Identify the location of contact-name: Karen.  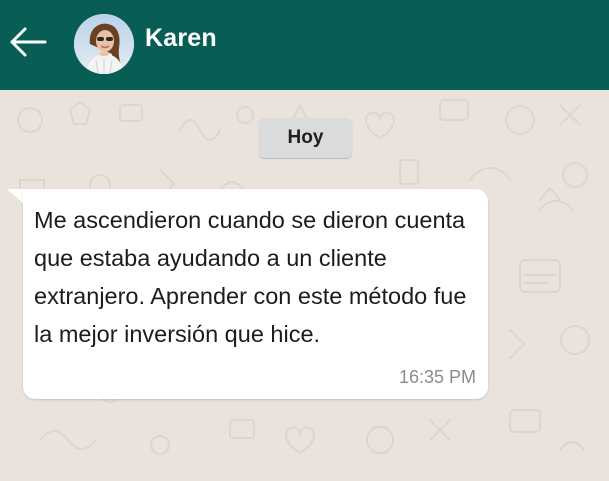
(181, 38).